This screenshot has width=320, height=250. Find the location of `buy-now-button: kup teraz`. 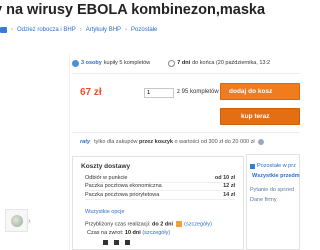

buy-now-button: kup teraz is located at coordinates (260, 116).